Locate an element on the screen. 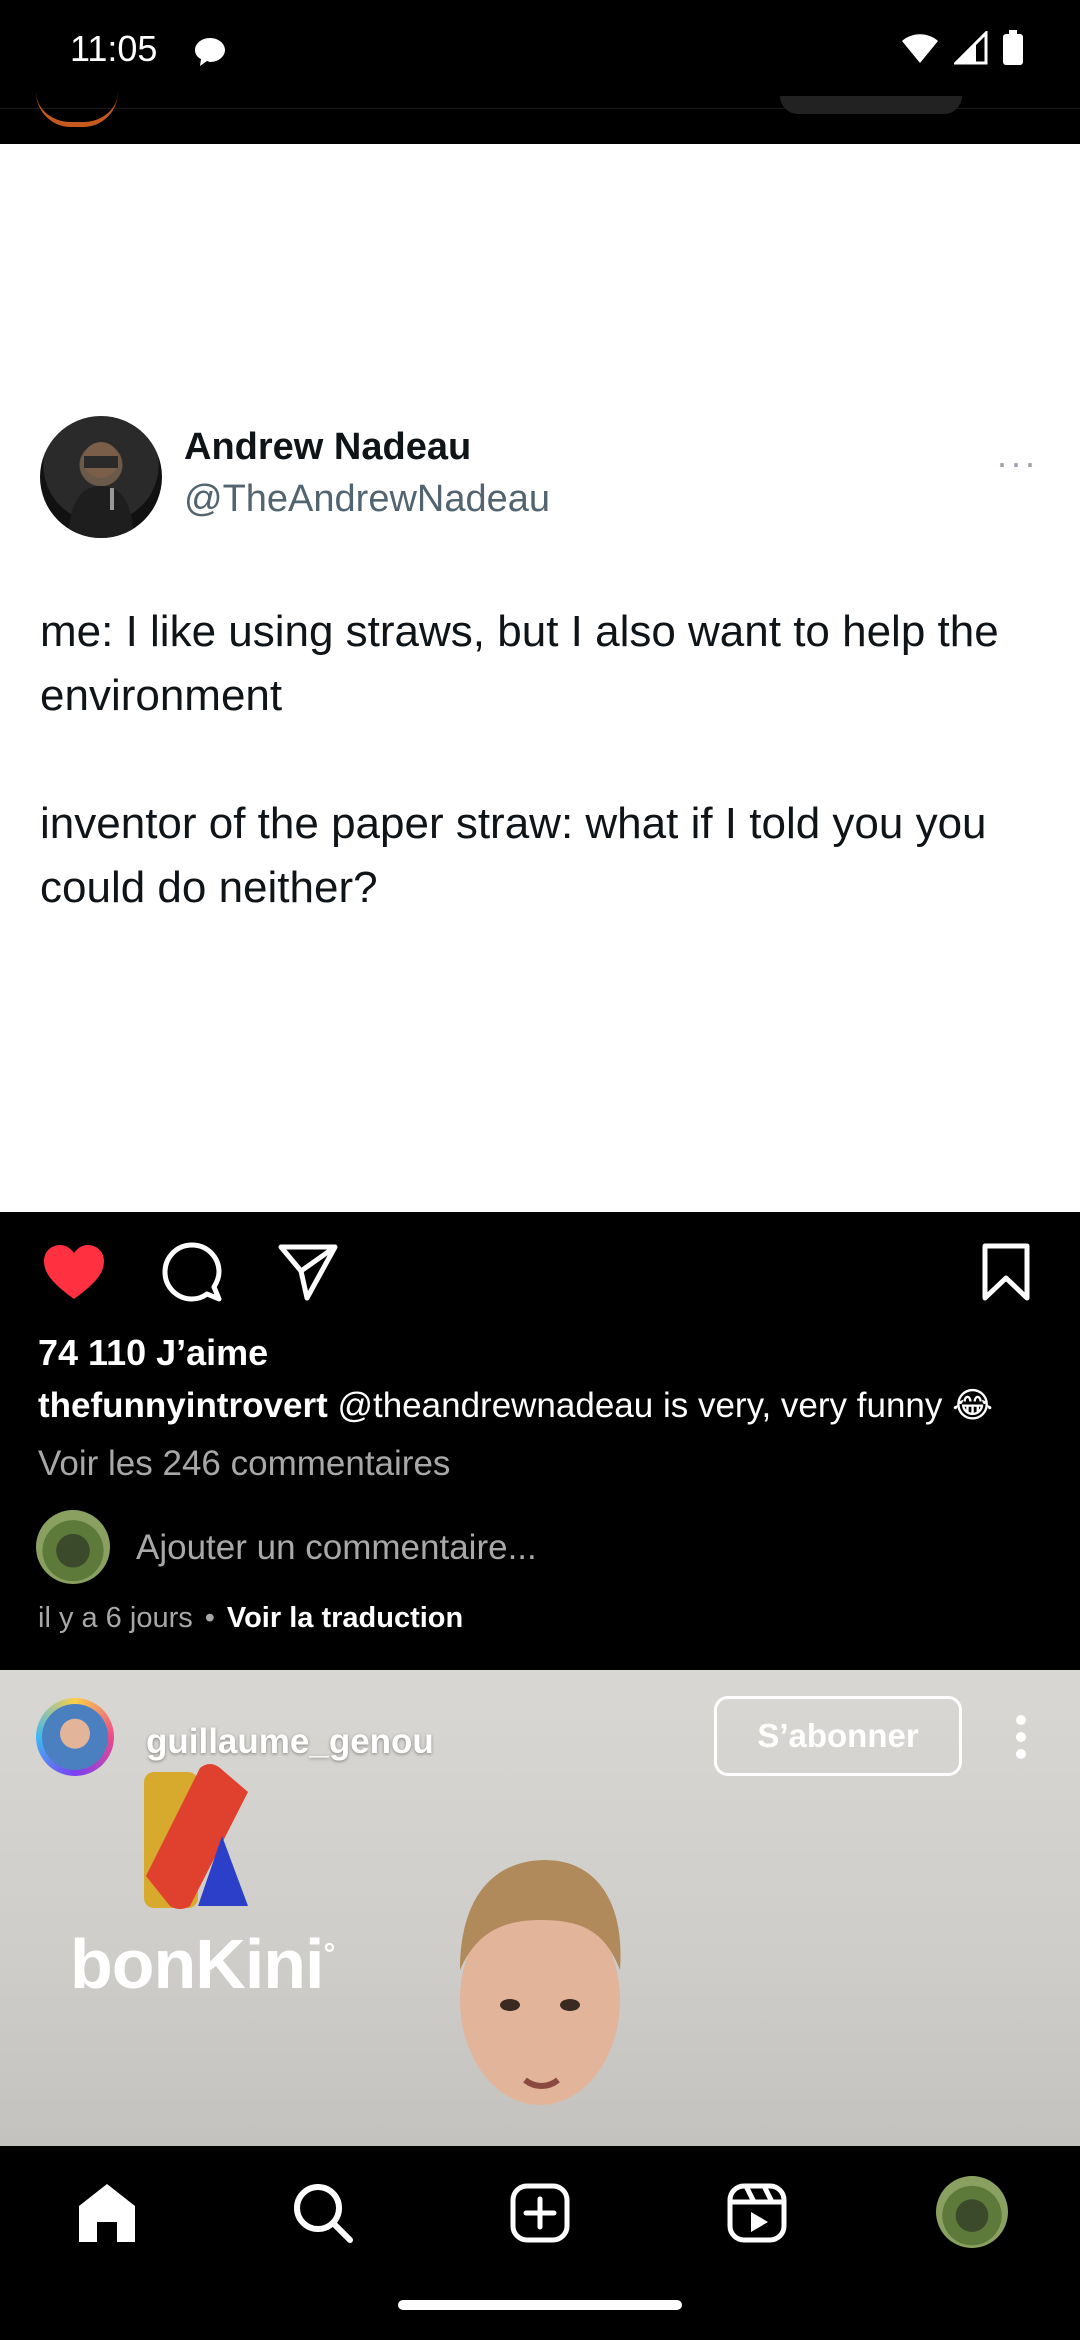 Image resolution: width=1080 pixels, height=2340 pixels. more-options-icon is located at coordinates (1021, 1737).